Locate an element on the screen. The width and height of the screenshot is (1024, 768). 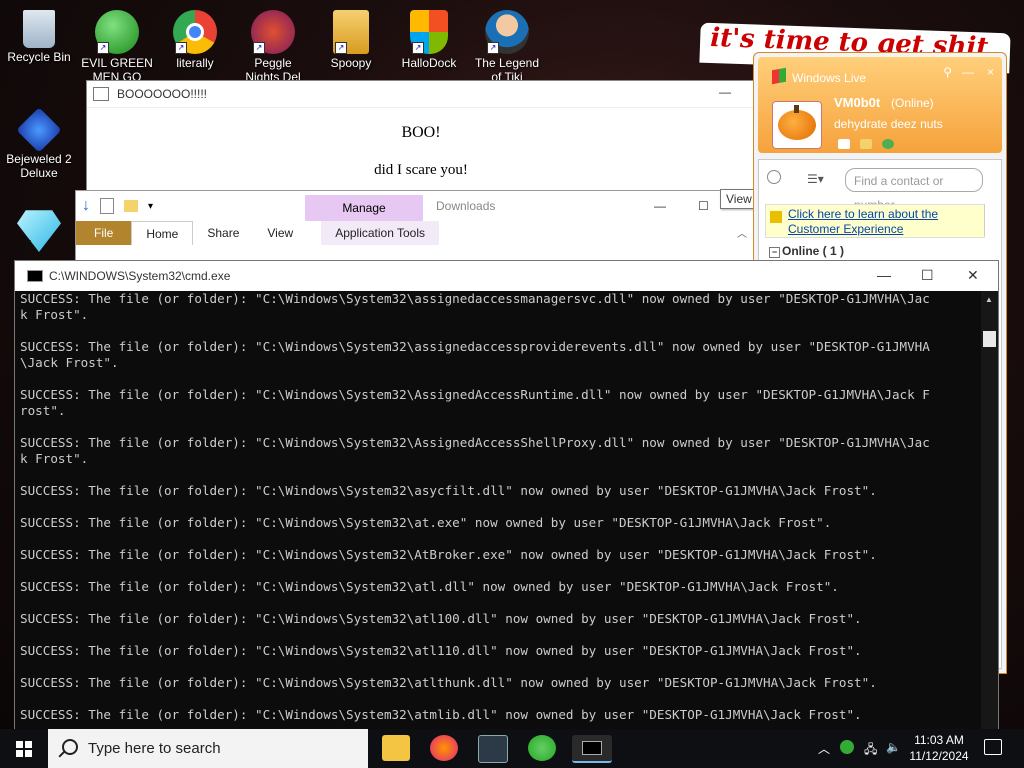
group-online: − Online ( 1 ) is located at coordinates (806, 251).